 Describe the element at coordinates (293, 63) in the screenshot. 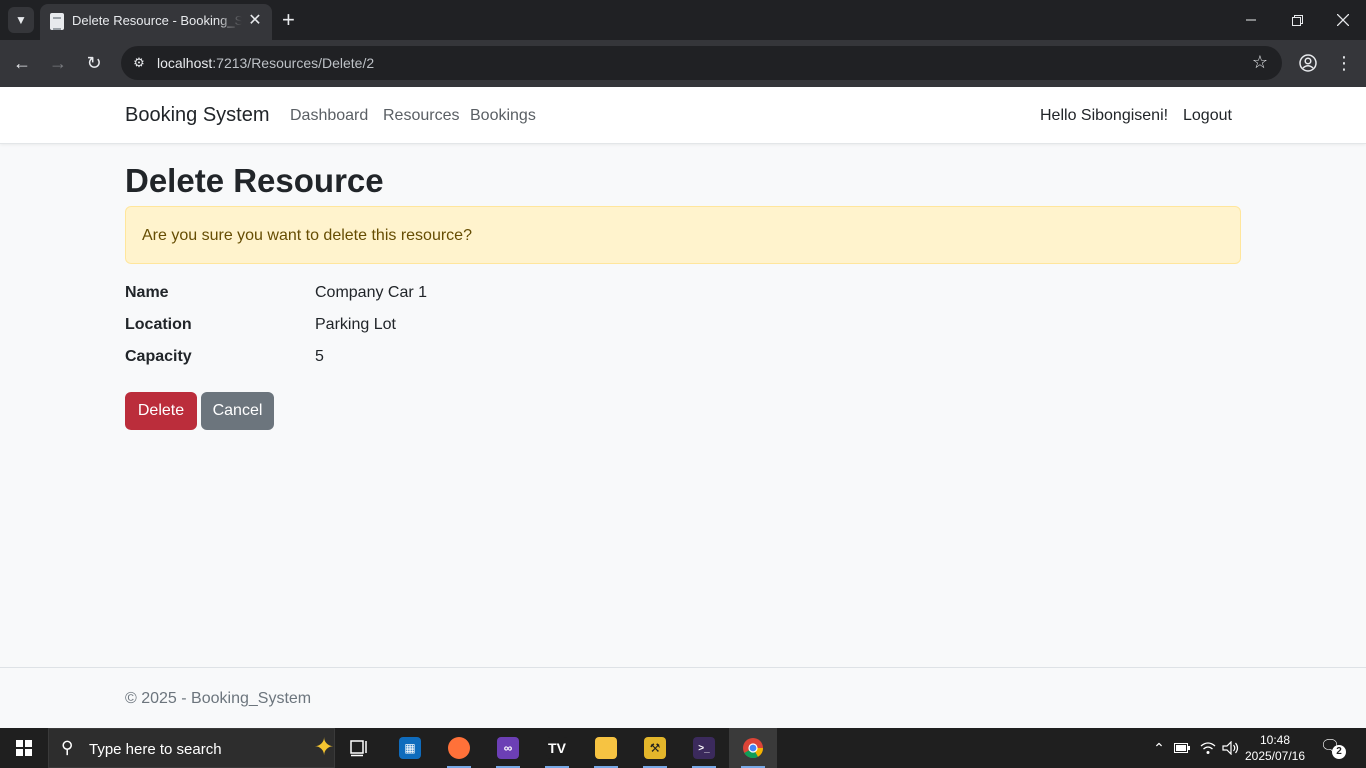

I see `url-path: :7213/Resources/Delete/2` at that location.